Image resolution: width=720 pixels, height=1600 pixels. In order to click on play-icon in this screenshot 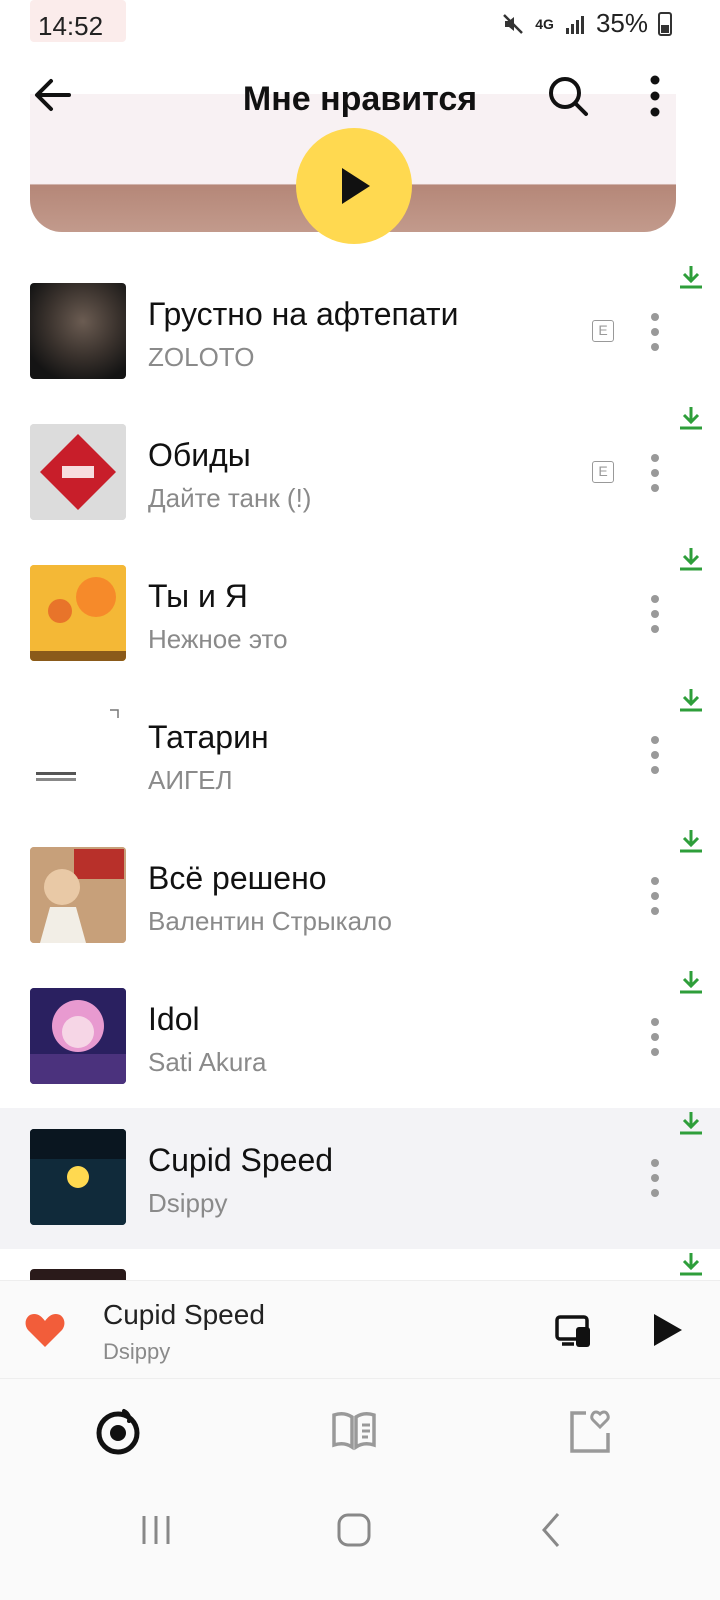, I will do `click(356, 186)`.